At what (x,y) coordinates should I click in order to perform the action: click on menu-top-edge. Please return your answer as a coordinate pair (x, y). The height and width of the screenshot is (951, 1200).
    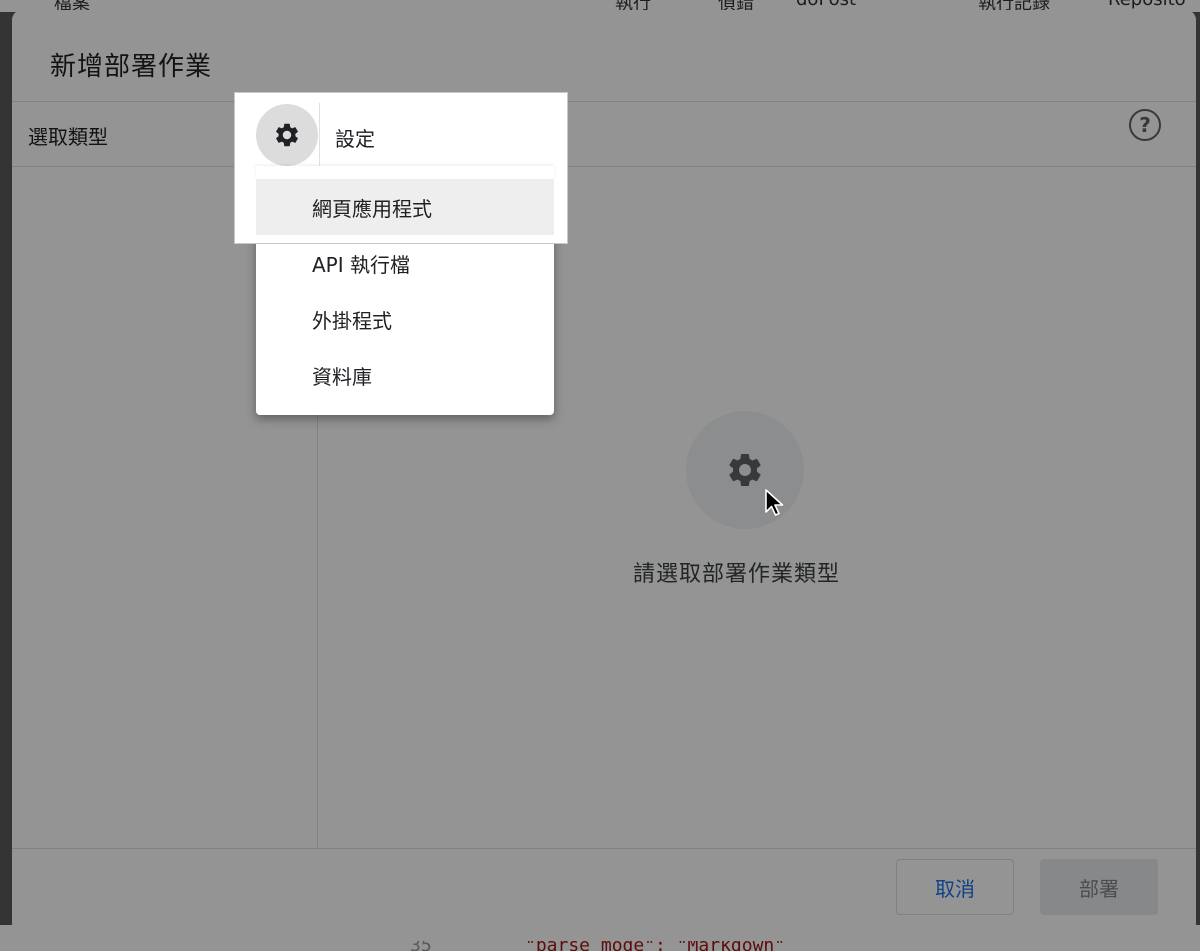
    Looking at the image, I should click on (405, 172).